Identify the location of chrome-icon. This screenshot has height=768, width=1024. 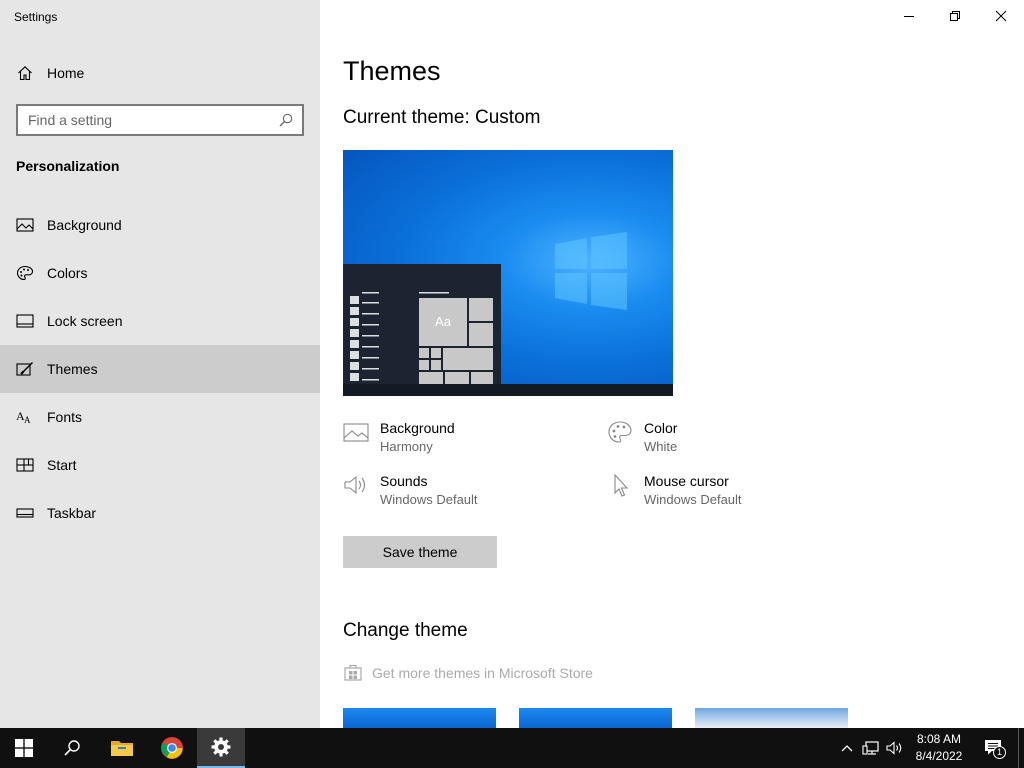
(172, 748).